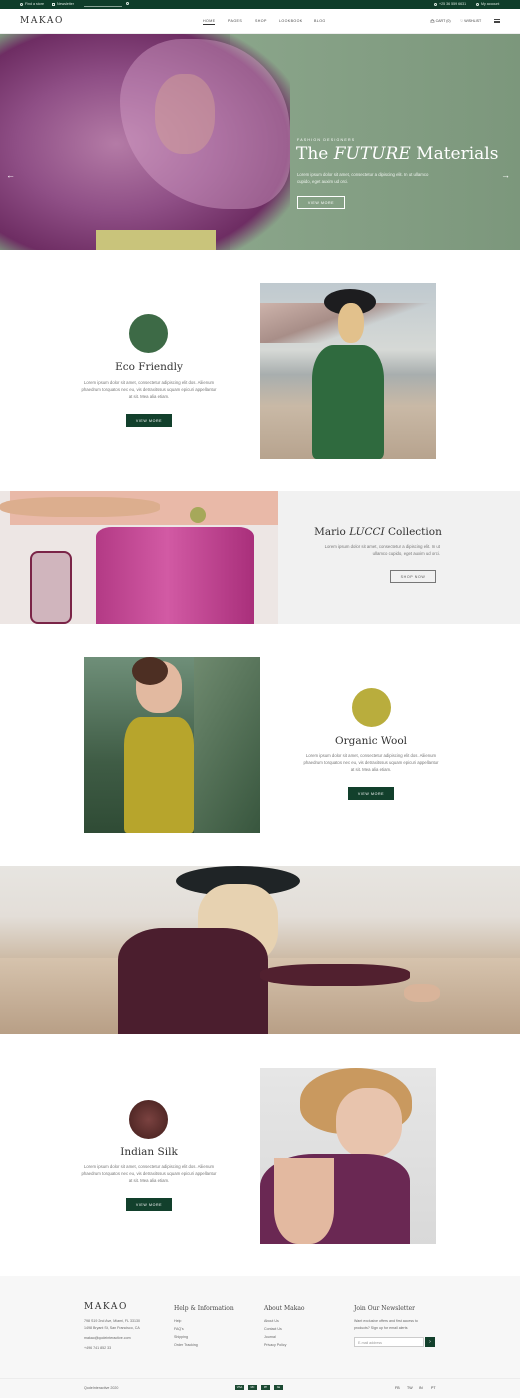 Image resolution: width=520 pixels, height=1398 pixels. What do you see at coordinates (179, 1329) in the screenshot?
I see `footer-faq-link: FAQ's` at bounding box center [179, 1329].